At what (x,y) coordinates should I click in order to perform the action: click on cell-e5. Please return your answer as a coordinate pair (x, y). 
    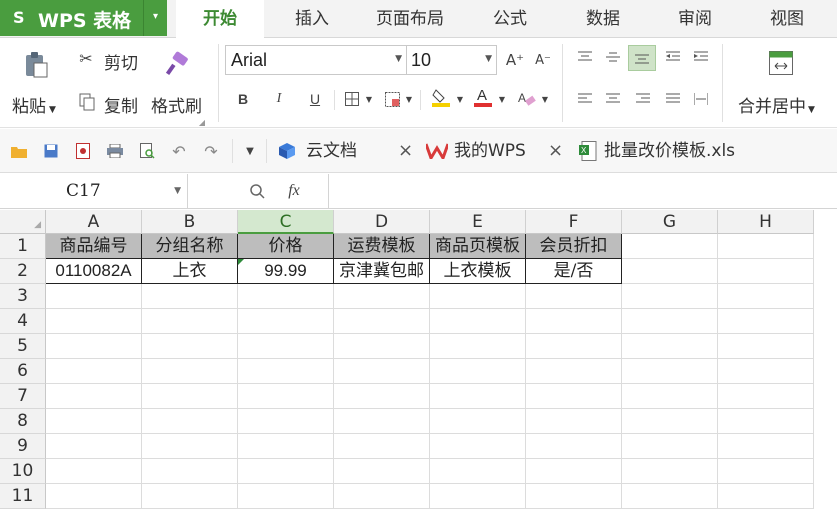
    Looking at the image, I should click on (478, 346).